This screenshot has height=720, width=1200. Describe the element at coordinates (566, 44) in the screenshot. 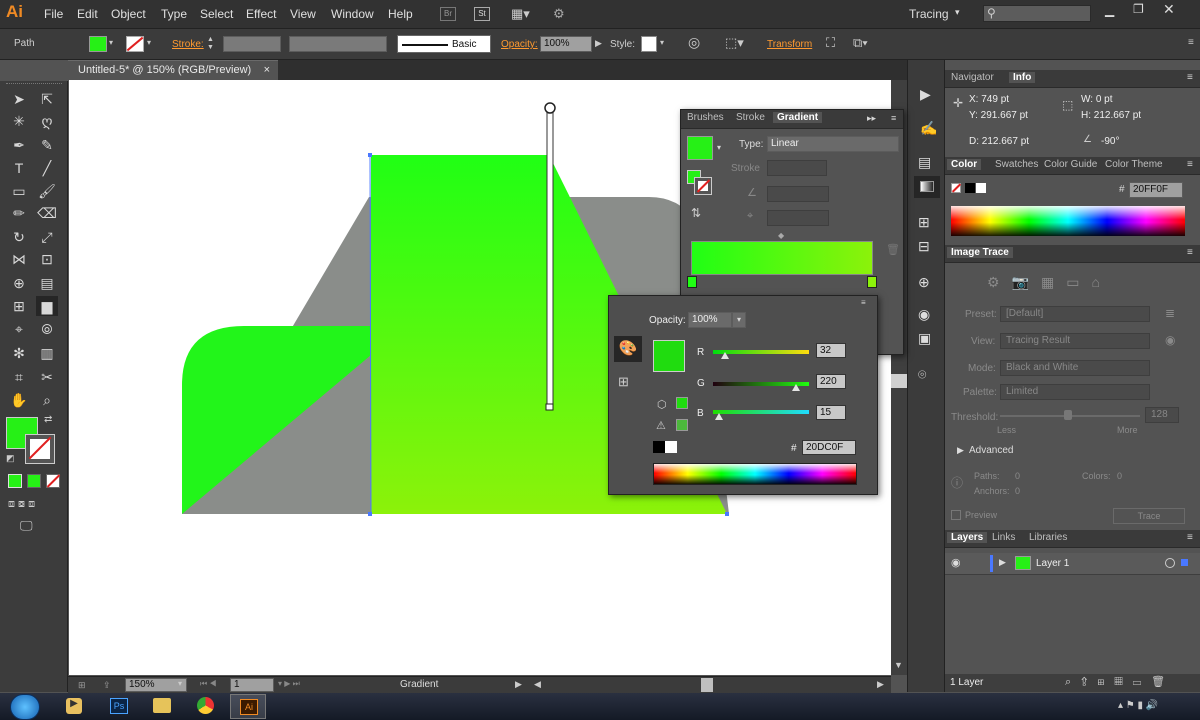

I see `opacity-field: 100%` at that location.